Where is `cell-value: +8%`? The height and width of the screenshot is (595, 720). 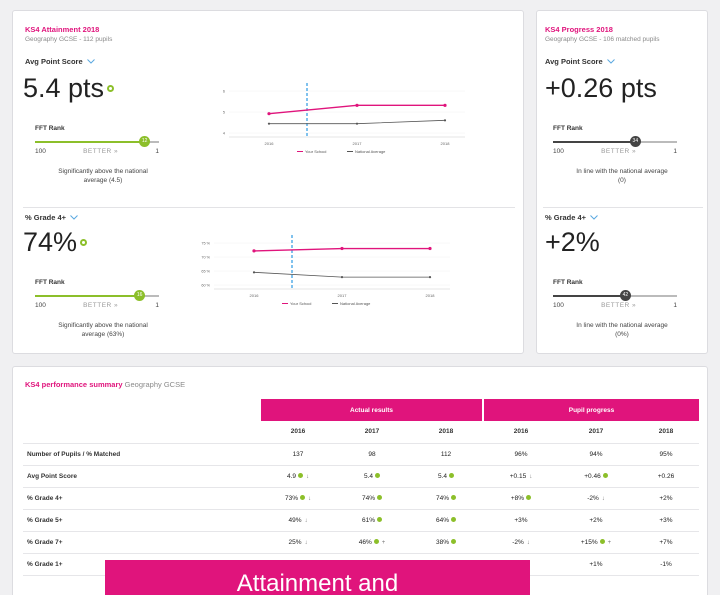 cell-value: +8% is located at coordinates (517, 498).